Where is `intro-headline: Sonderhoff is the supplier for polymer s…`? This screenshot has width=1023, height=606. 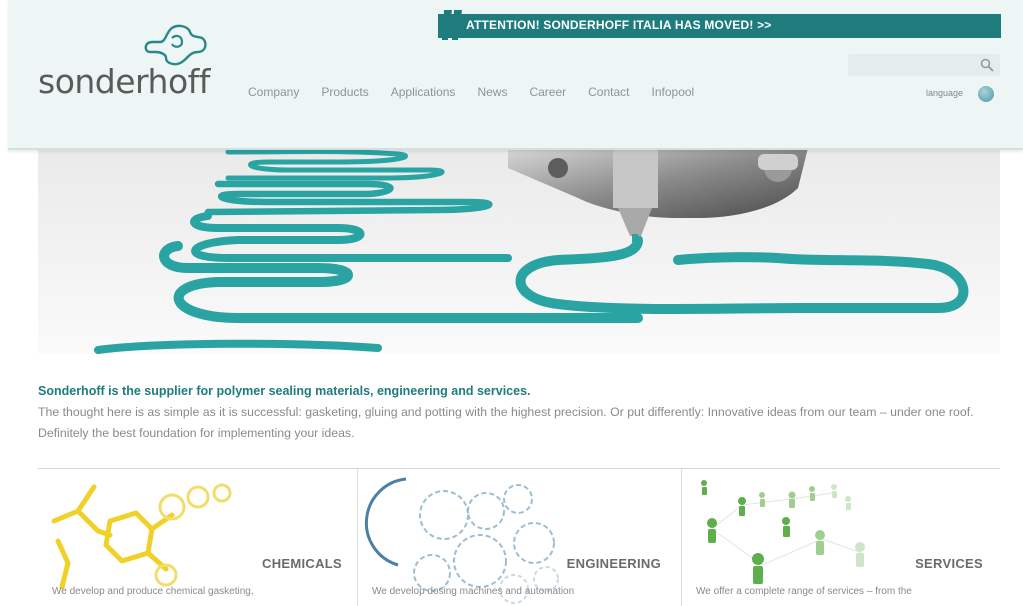
intro-headline: Sonderhoff is the supplier for polymer s… is located at coordinates (284, 391).